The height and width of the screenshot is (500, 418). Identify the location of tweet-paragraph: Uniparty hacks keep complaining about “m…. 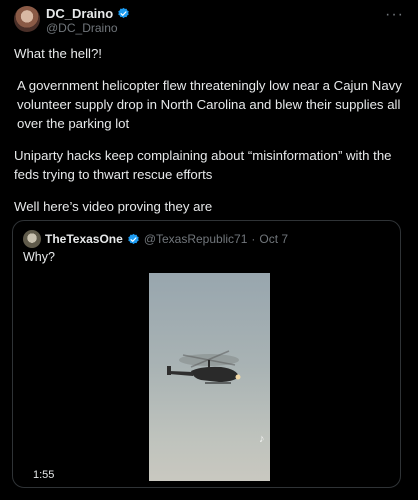
(203, 165).